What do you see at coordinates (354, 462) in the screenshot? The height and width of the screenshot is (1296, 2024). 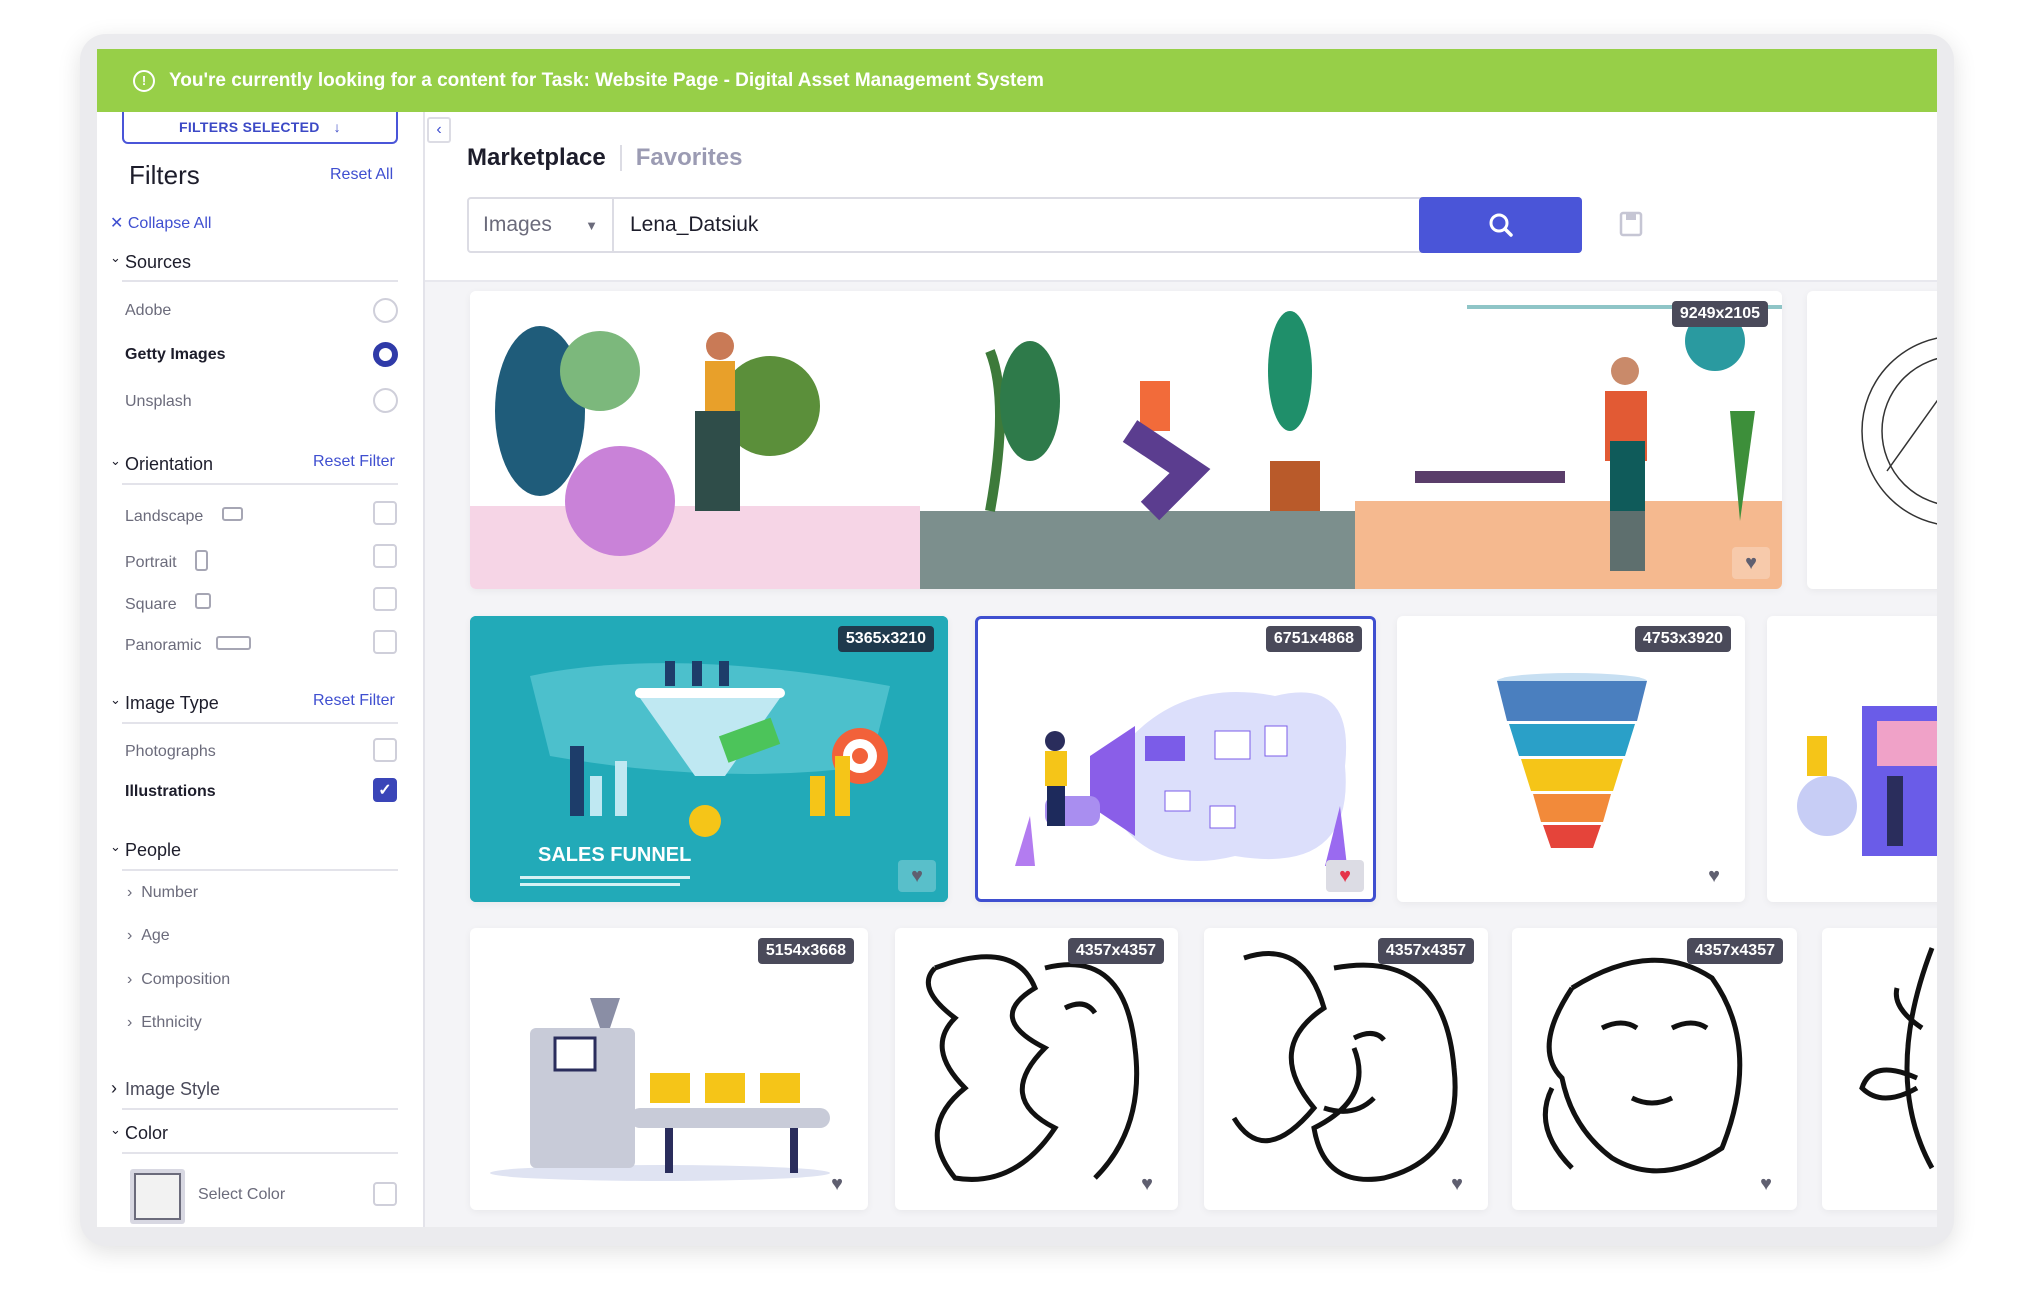 I see `reset-filter-orientation: Reset Filter` at bounding box center [354, 462].